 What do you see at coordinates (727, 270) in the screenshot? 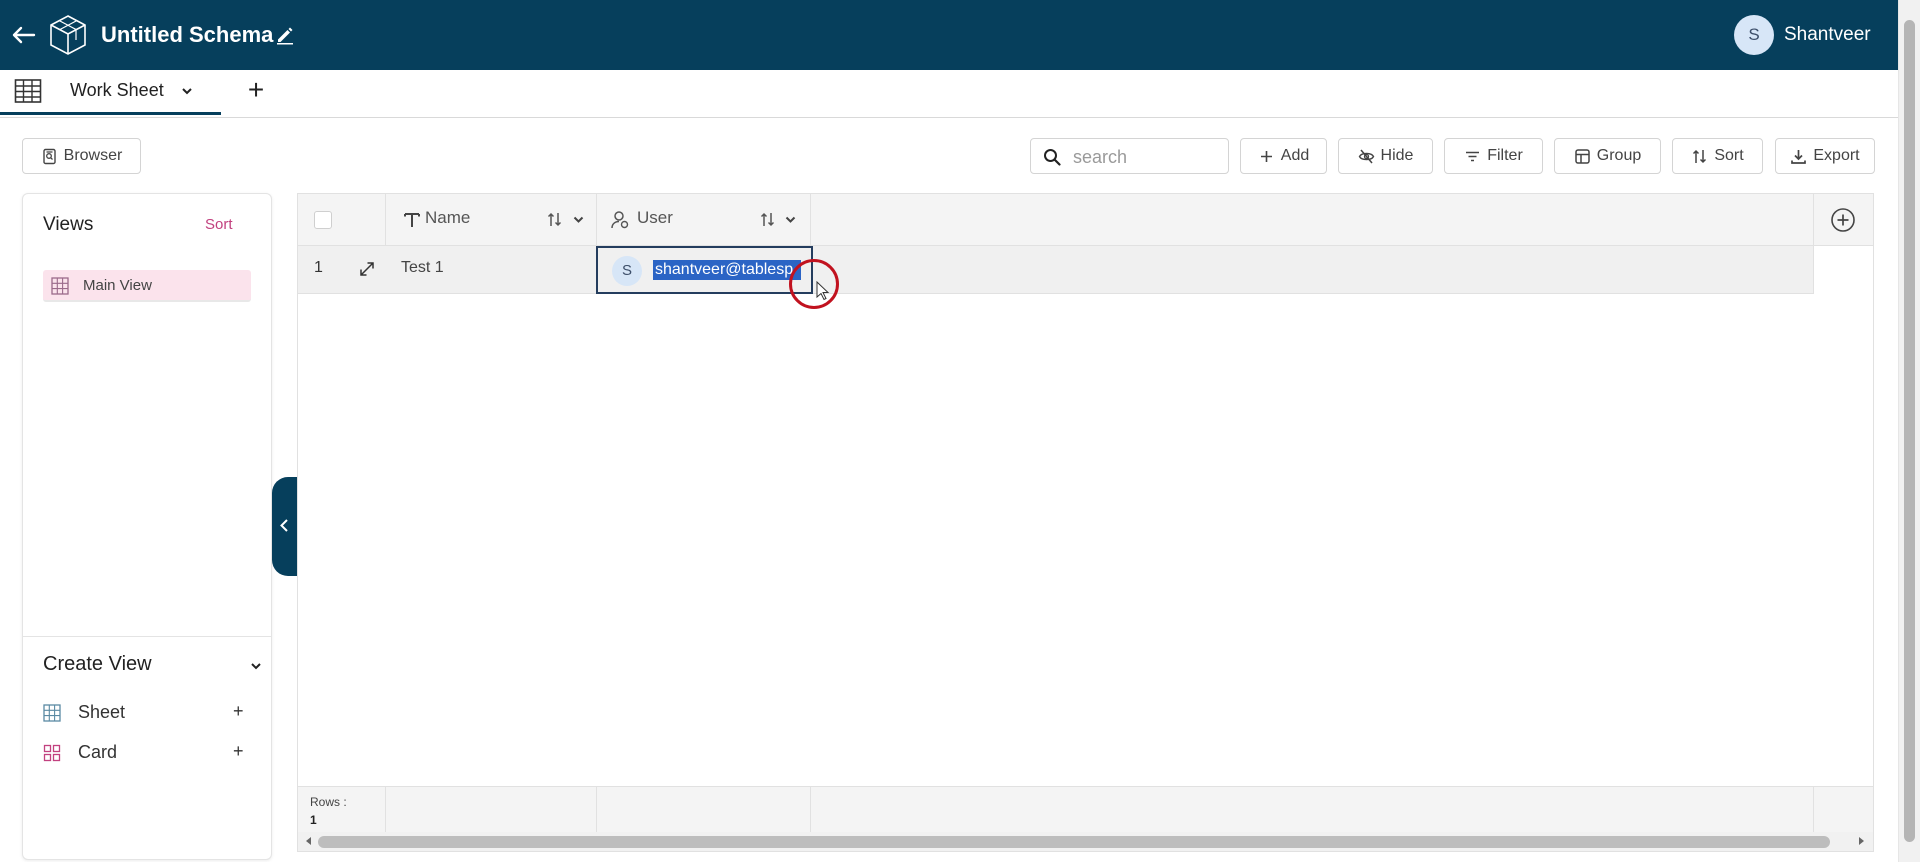
I see `user-email-text-selected: shantveer@tablesp` at bounding box center [727, 270].